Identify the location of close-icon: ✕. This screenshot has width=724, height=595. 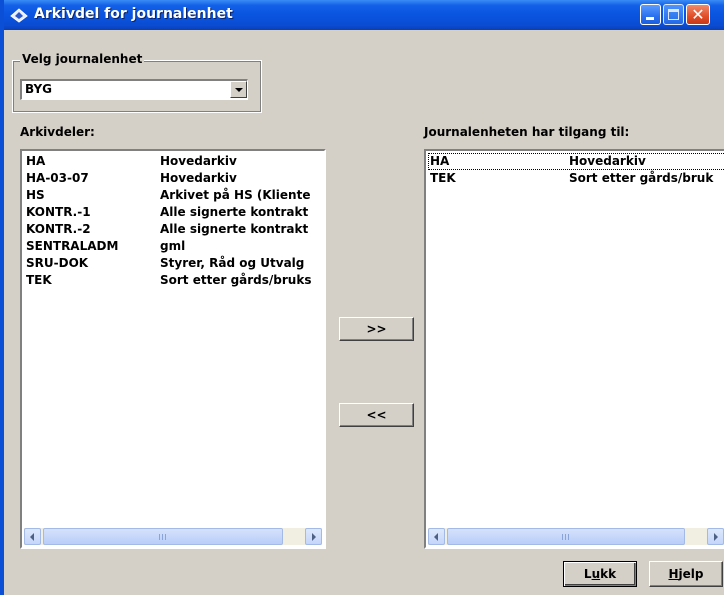
(698, 14).